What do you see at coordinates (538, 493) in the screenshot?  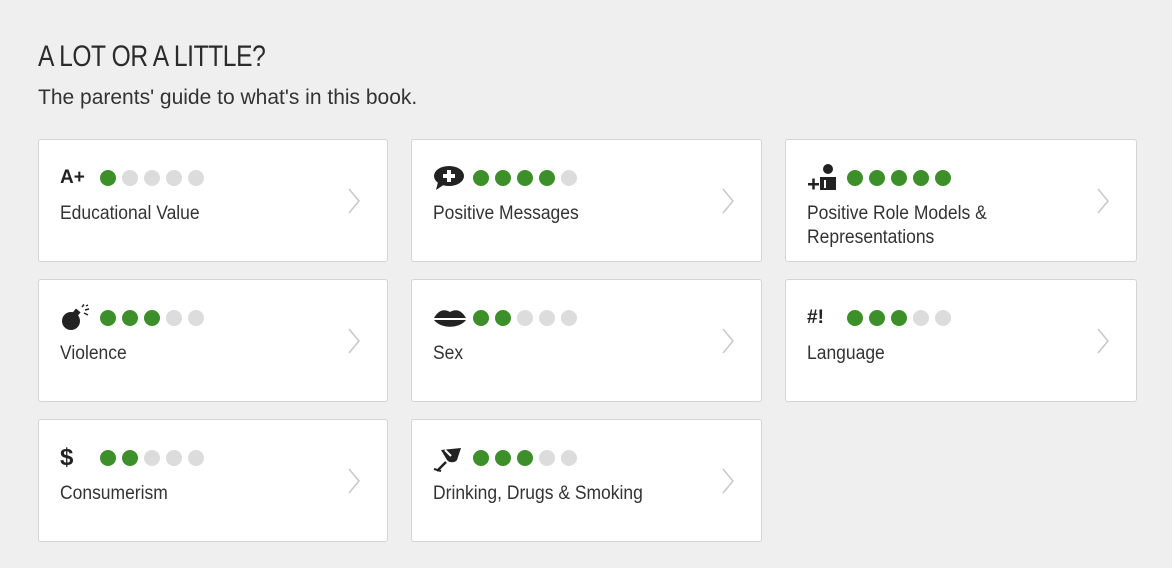 I see `category-label: Drinking, Drugs & Smoking` at bounding box center [538, 493].